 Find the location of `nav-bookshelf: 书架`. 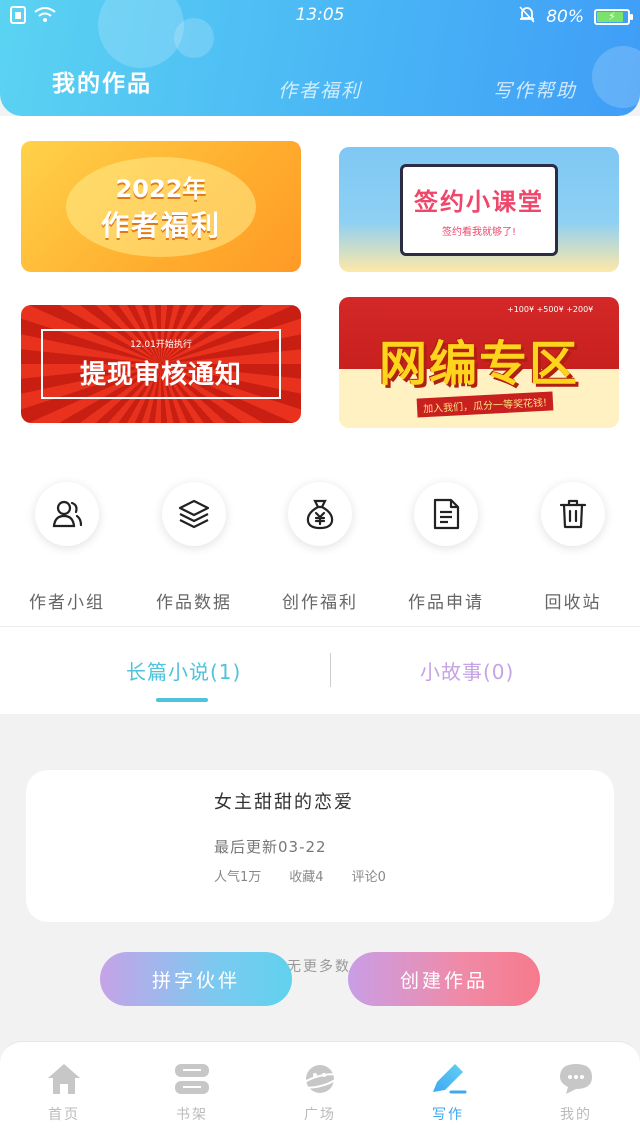

nav-bookshelf: 书架 is located at coordinates (192, 1093).